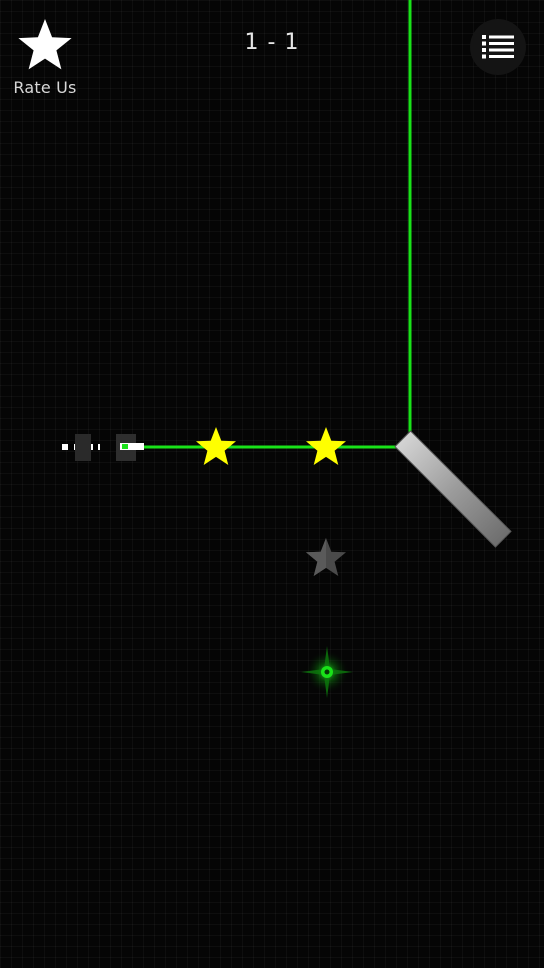 Image resolution: width=544 pixels, height=968 pixels. Describe the element at coordinates (326, 557) in the screenshot. I see `star-uncollected` at that location.